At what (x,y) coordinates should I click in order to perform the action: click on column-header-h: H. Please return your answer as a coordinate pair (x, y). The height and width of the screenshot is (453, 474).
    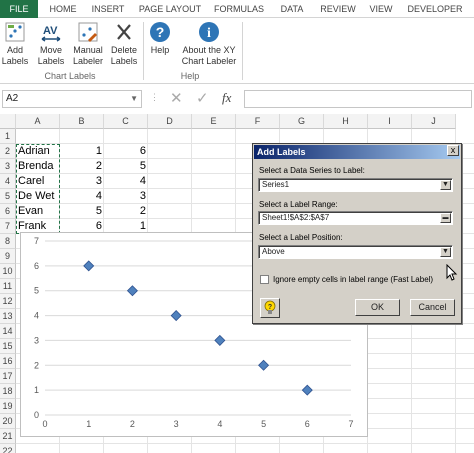
    Looking at the image, I should click on (346, 121).